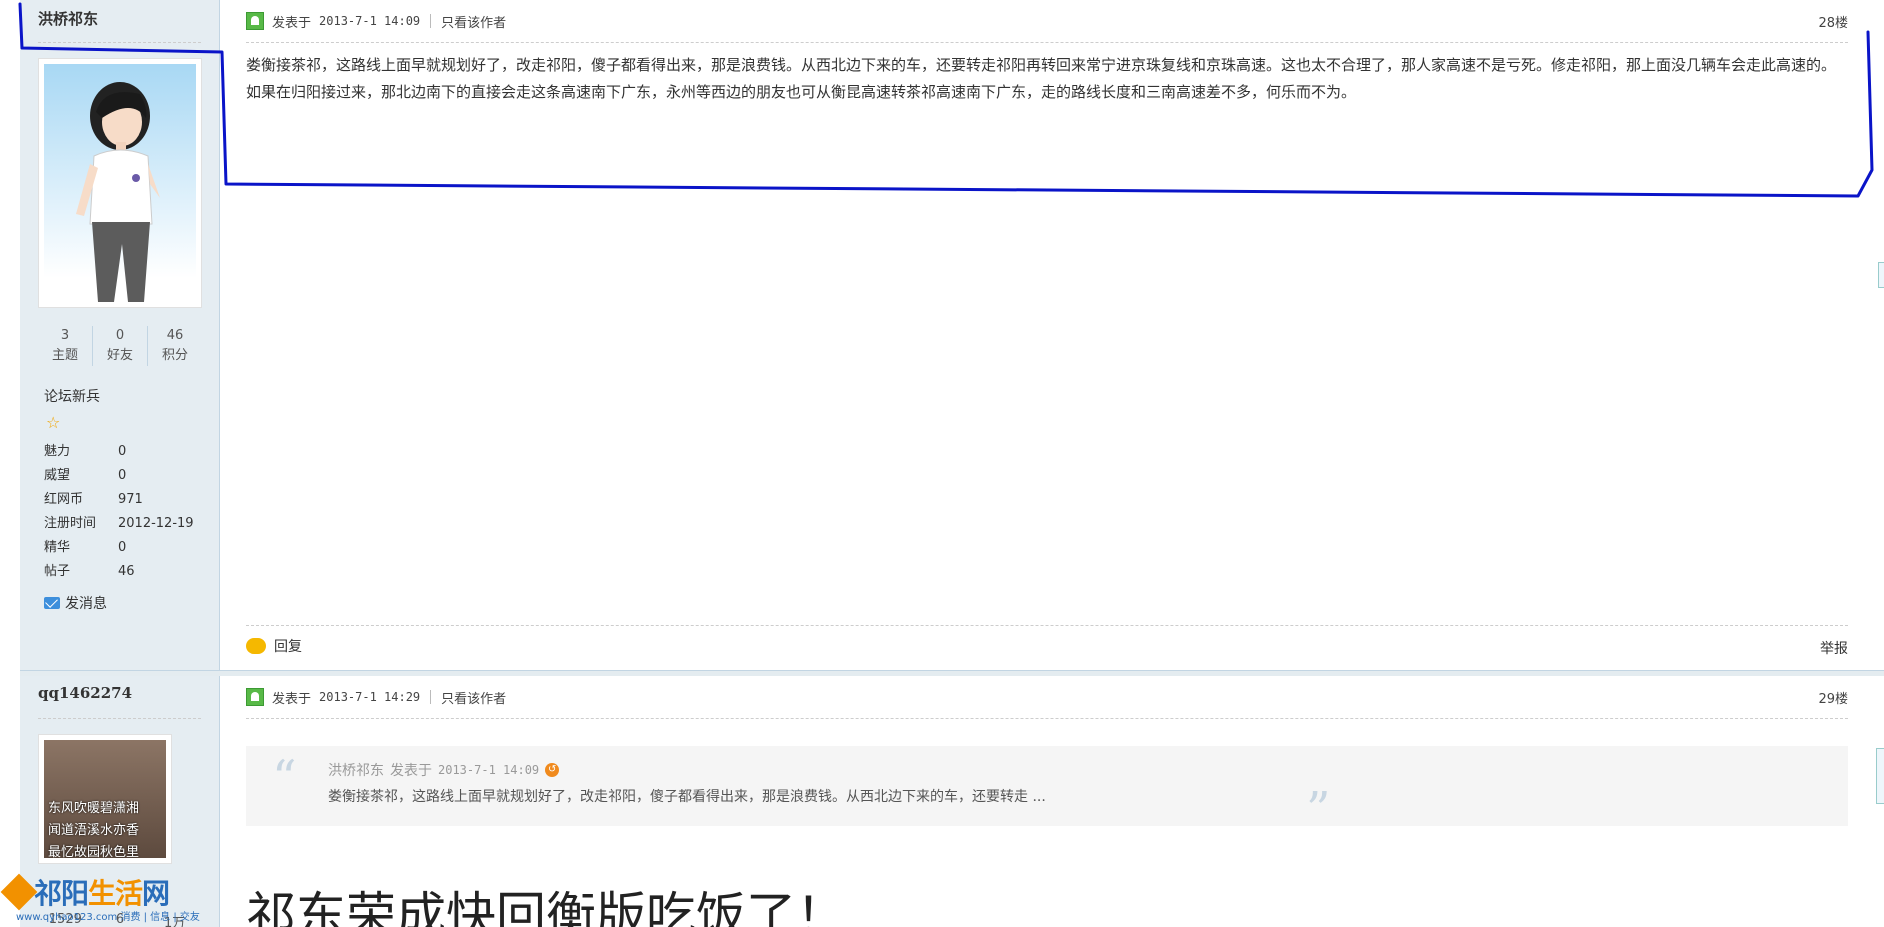 Image resolution: width=1884 pixels, height=927 pixels. Describe the element at coordinates (86, 604) in the screenshot. I see `send-message-label: 发消息` at that location.